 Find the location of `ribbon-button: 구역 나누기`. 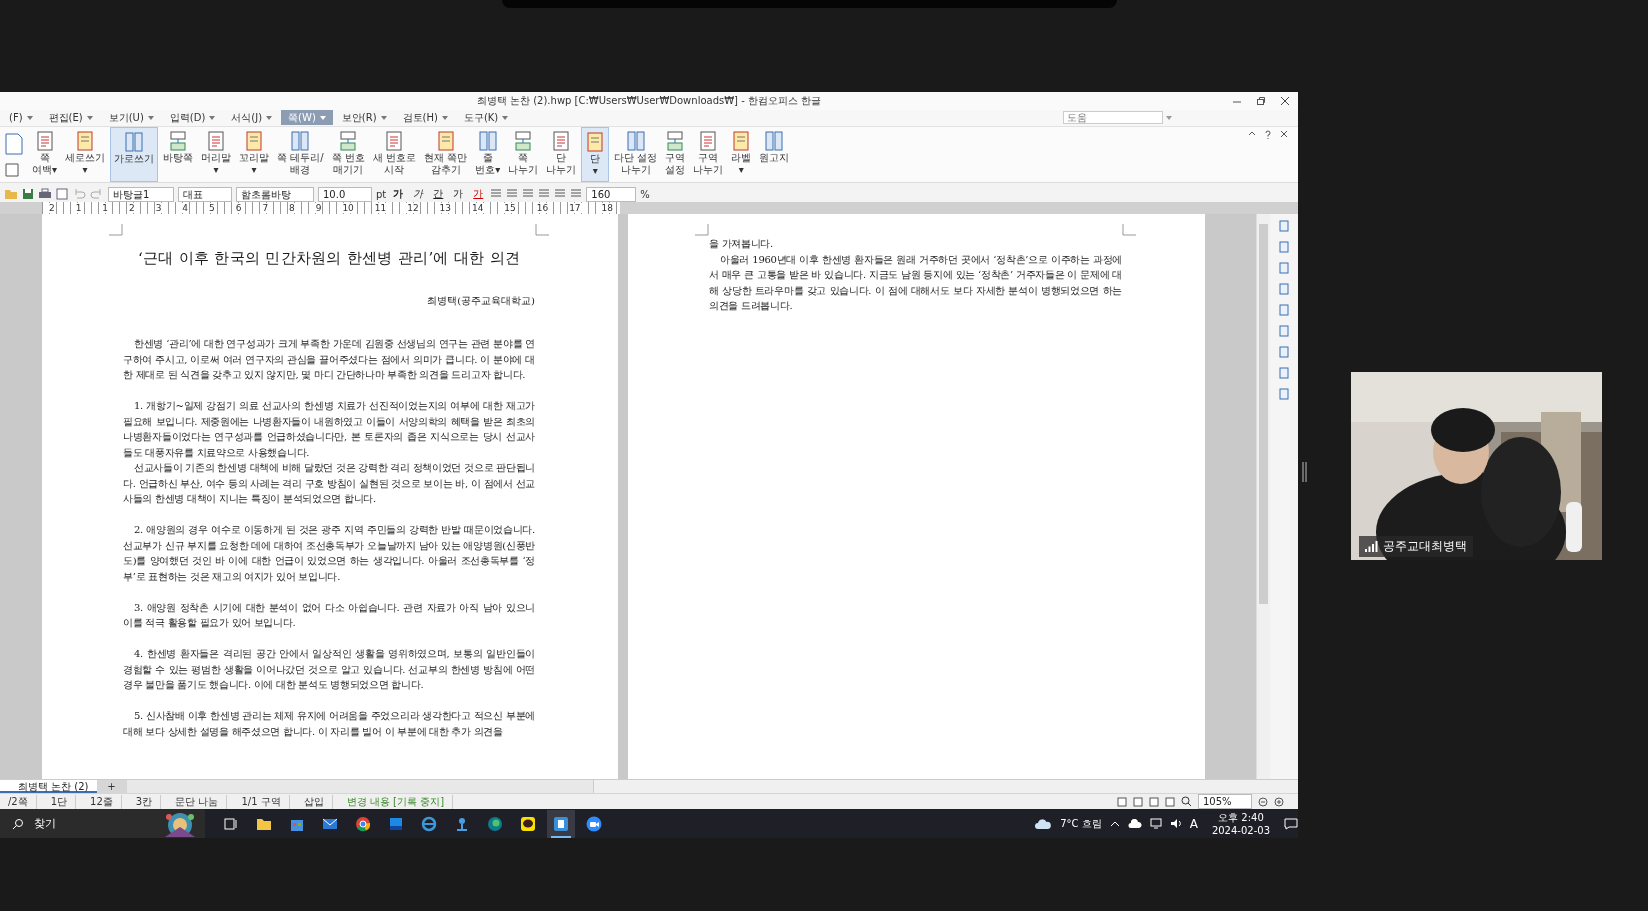

ribbon-button: 구역 나누기 is located at coordinates (708, 154).